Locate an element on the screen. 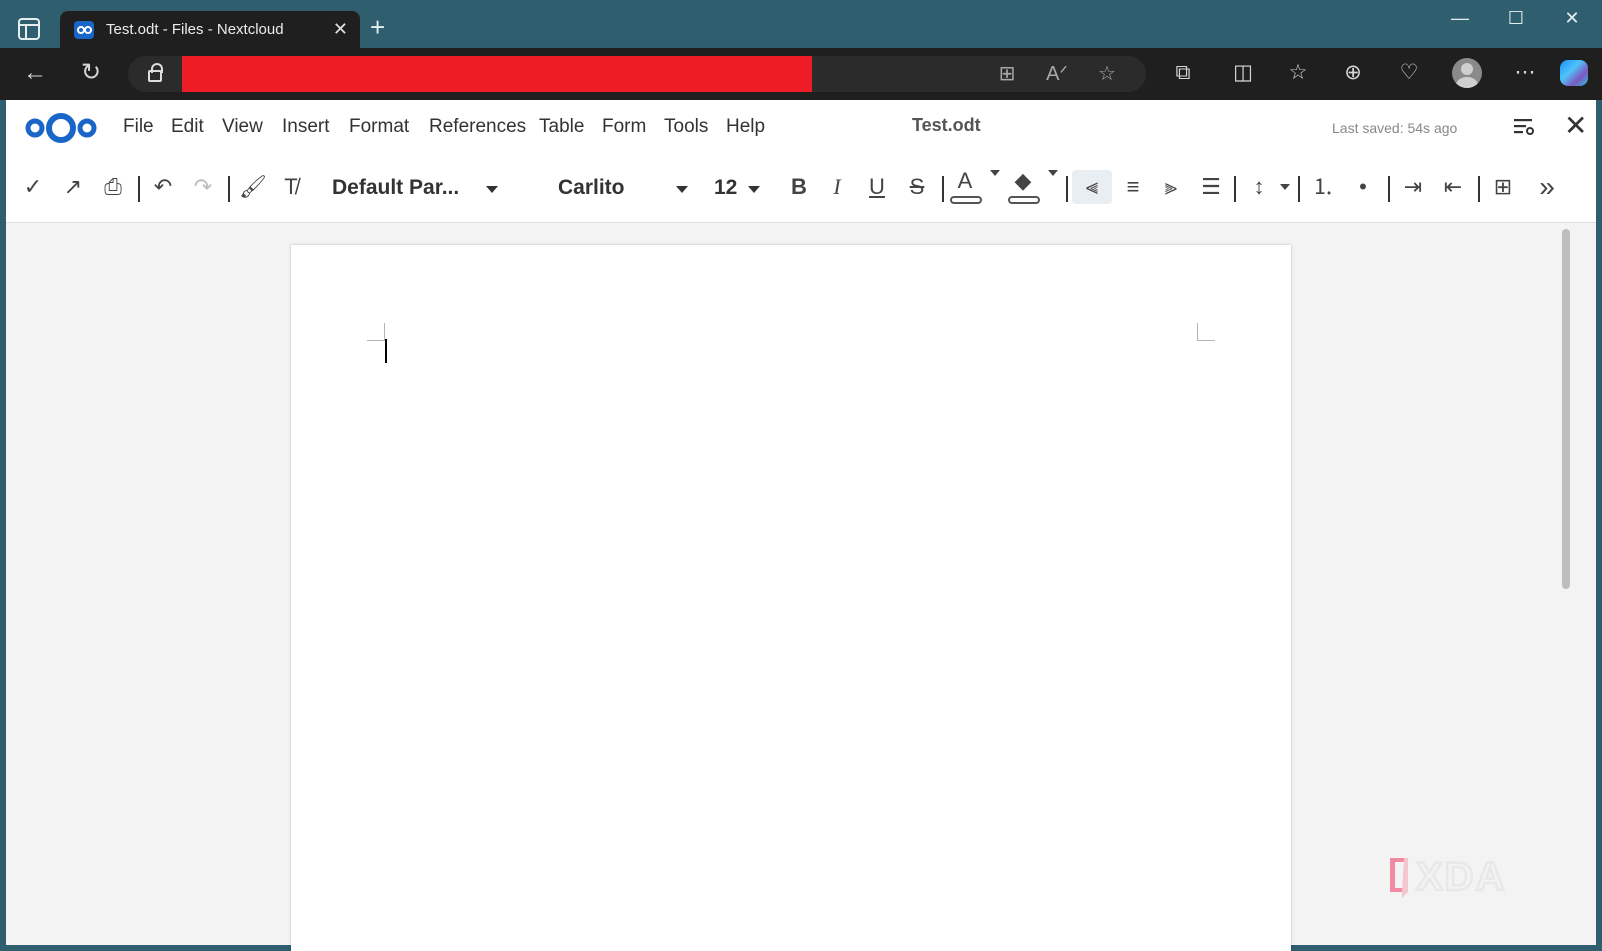 The image size is (1602, 951). strikethrough-icon: S is located at coordinates (917, 187).